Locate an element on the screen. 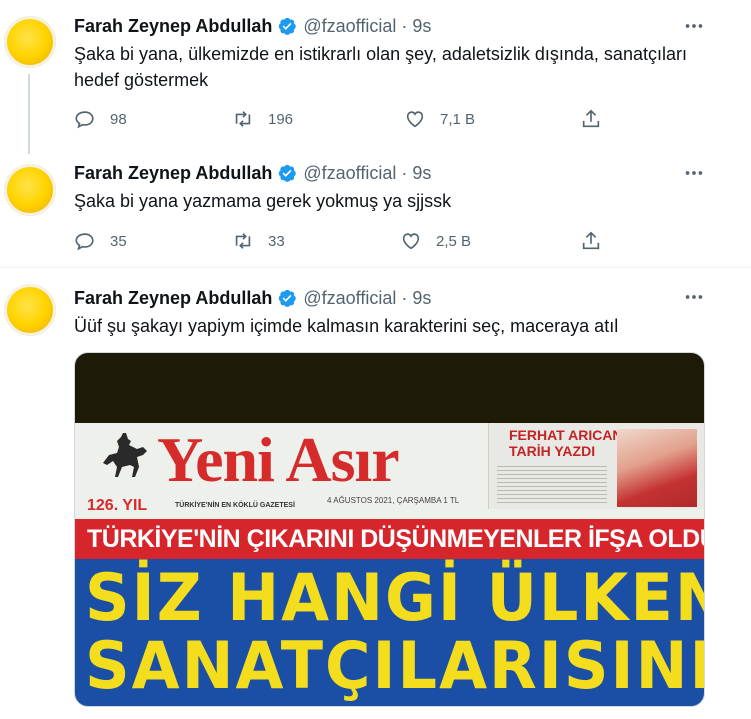 The width and height of the screenshot is (751, 719). side-story-photo is located at coordinates (657, 468).